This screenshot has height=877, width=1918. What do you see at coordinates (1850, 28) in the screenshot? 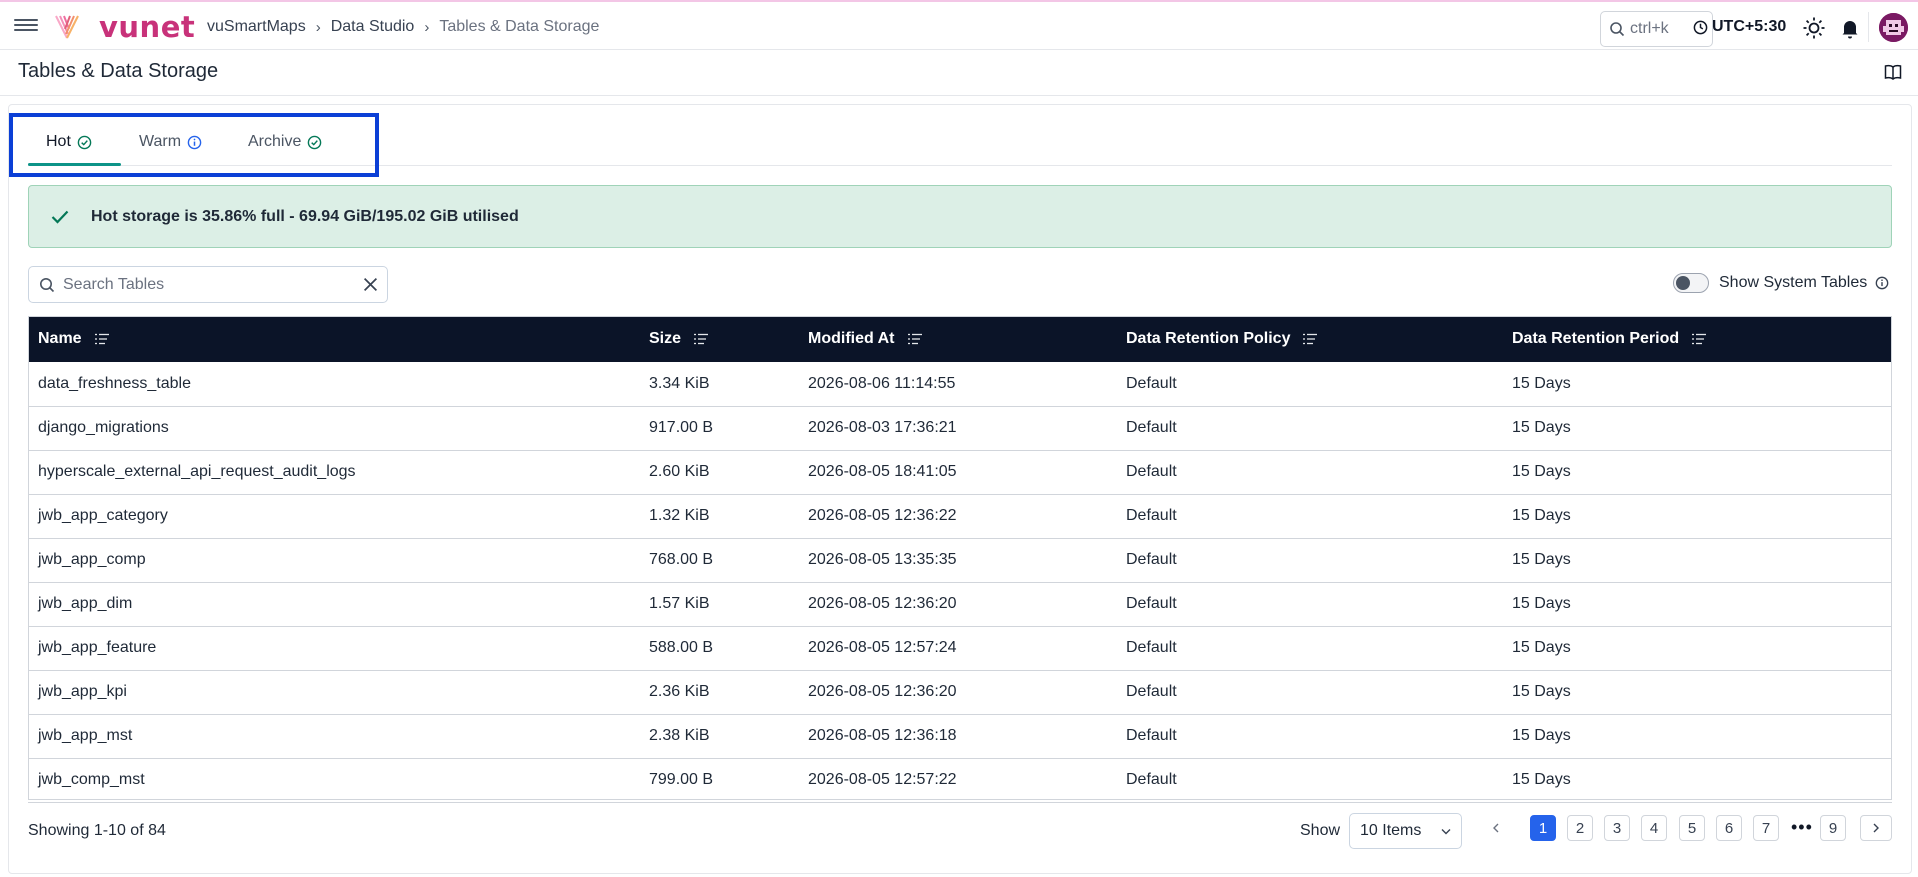
I see `bell-icon` at bounding box center [1850, 28].